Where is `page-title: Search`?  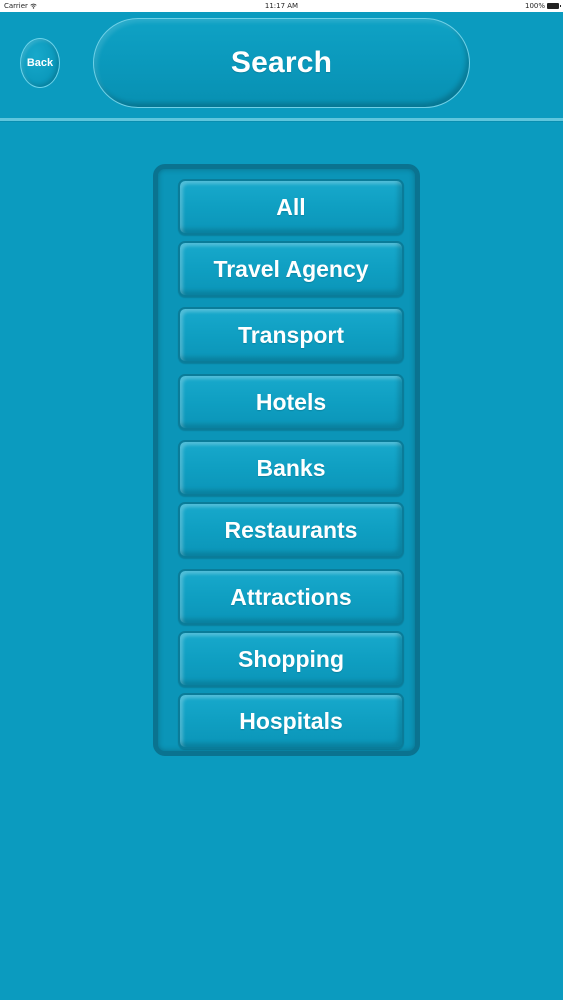
page-title: Search is located at coordinates (281, 62).